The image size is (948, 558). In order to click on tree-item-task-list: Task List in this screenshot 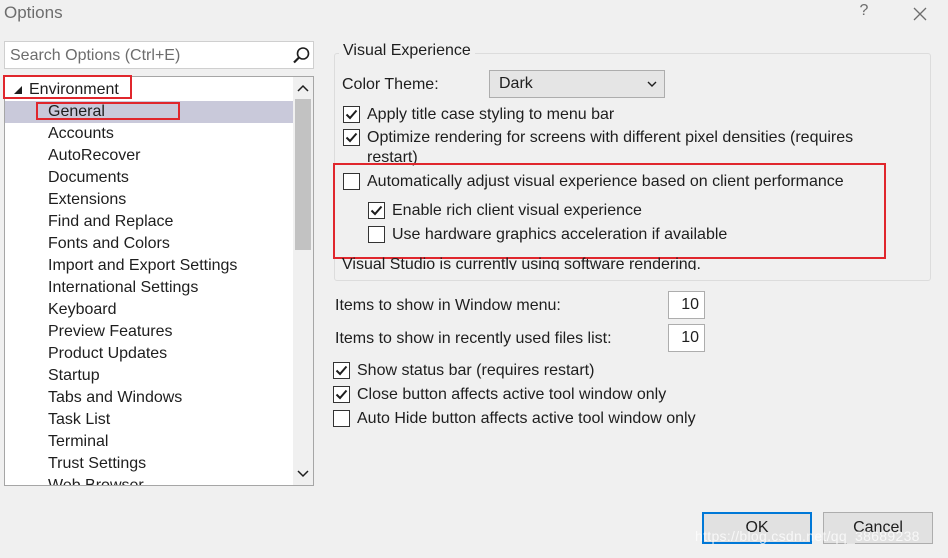, I will do `click(149, 420)`.